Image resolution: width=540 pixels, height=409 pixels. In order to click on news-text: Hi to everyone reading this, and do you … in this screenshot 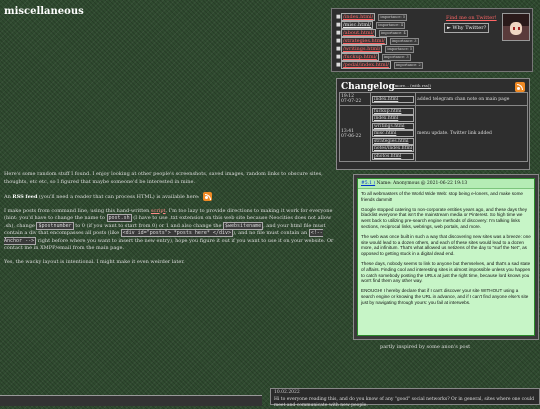, I will do `click(405, 403)`.